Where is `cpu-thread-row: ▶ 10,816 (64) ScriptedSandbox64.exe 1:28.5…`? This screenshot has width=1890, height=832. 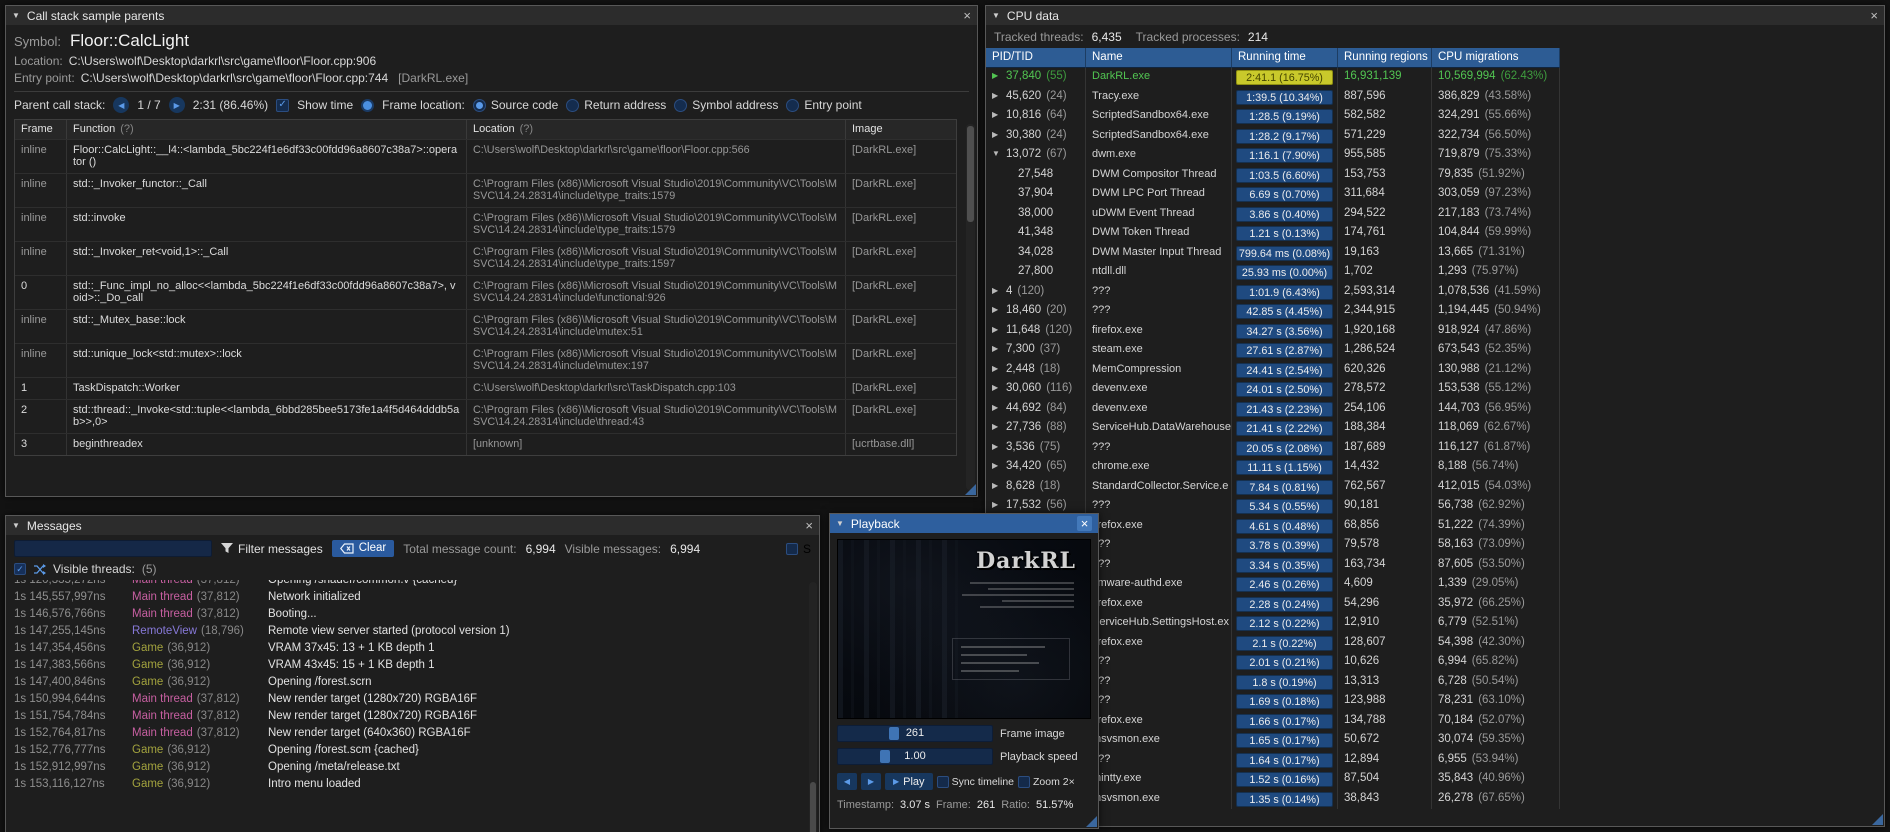 cpu-thread-row: ▶ 10,816 (64) ScriptedSandbox64.exe 1:28.5… is located at coordinates (1435, 117).